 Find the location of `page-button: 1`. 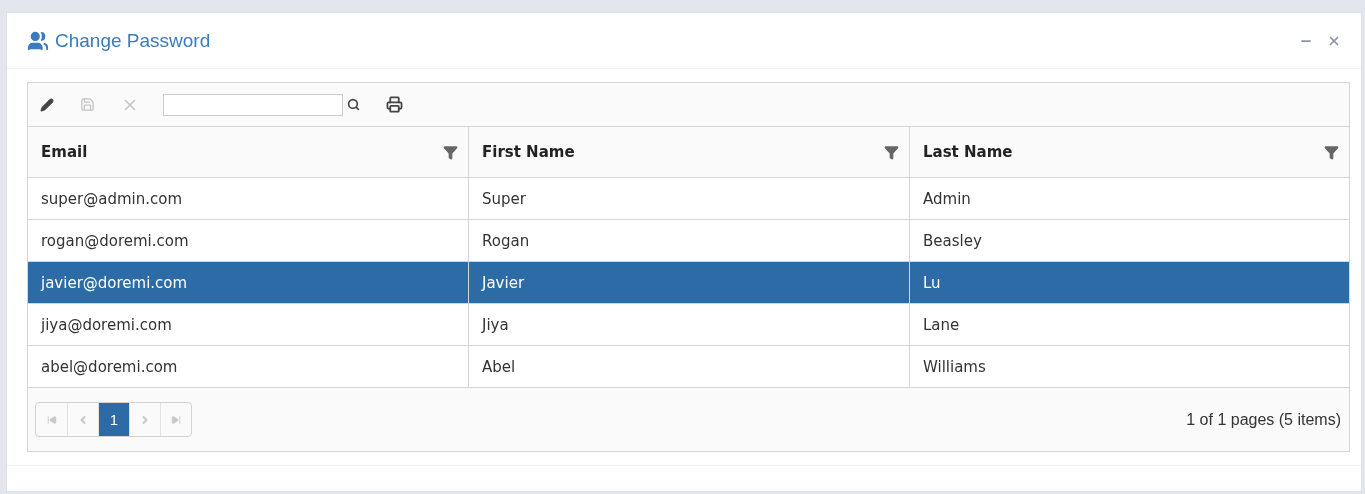

page-button: 1 is located at coordinates (113, 419).